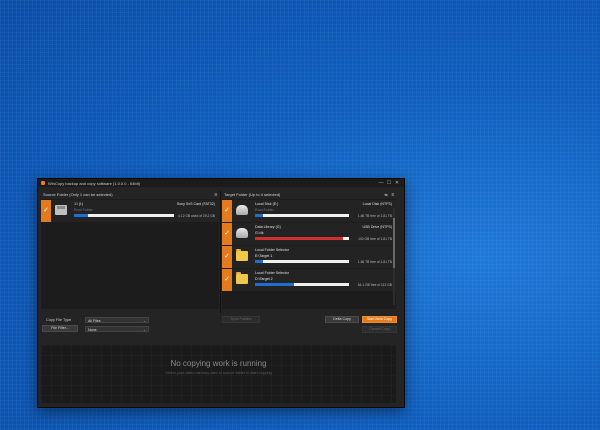 The image size is (600, 430). I want to click on target-header: Target Folder (Up to 4 selected) ⇆ ≡, so click(309, 194).